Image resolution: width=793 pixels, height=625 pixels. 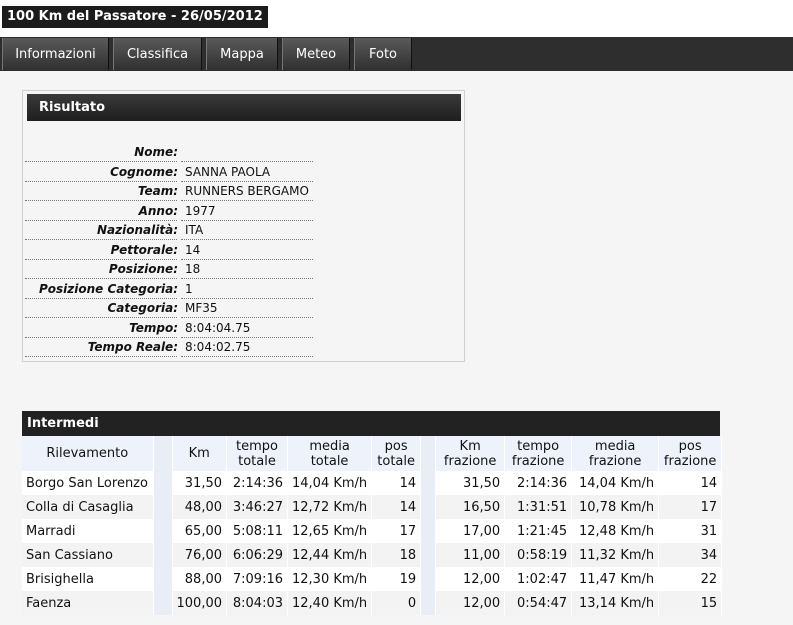 What do you see at coordinates (88, 507) in the screenshot?
I see `cell-place: Colla di Casaglia` at bounding box center [88, 507].